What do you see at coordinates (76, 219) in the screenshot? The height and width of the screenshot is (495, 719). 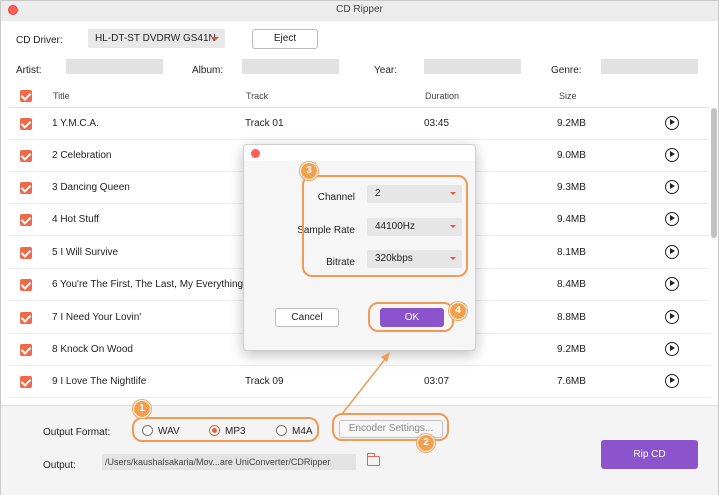 I see `track-title: 4 Hot Stuff` at bounding box center [76, 219].